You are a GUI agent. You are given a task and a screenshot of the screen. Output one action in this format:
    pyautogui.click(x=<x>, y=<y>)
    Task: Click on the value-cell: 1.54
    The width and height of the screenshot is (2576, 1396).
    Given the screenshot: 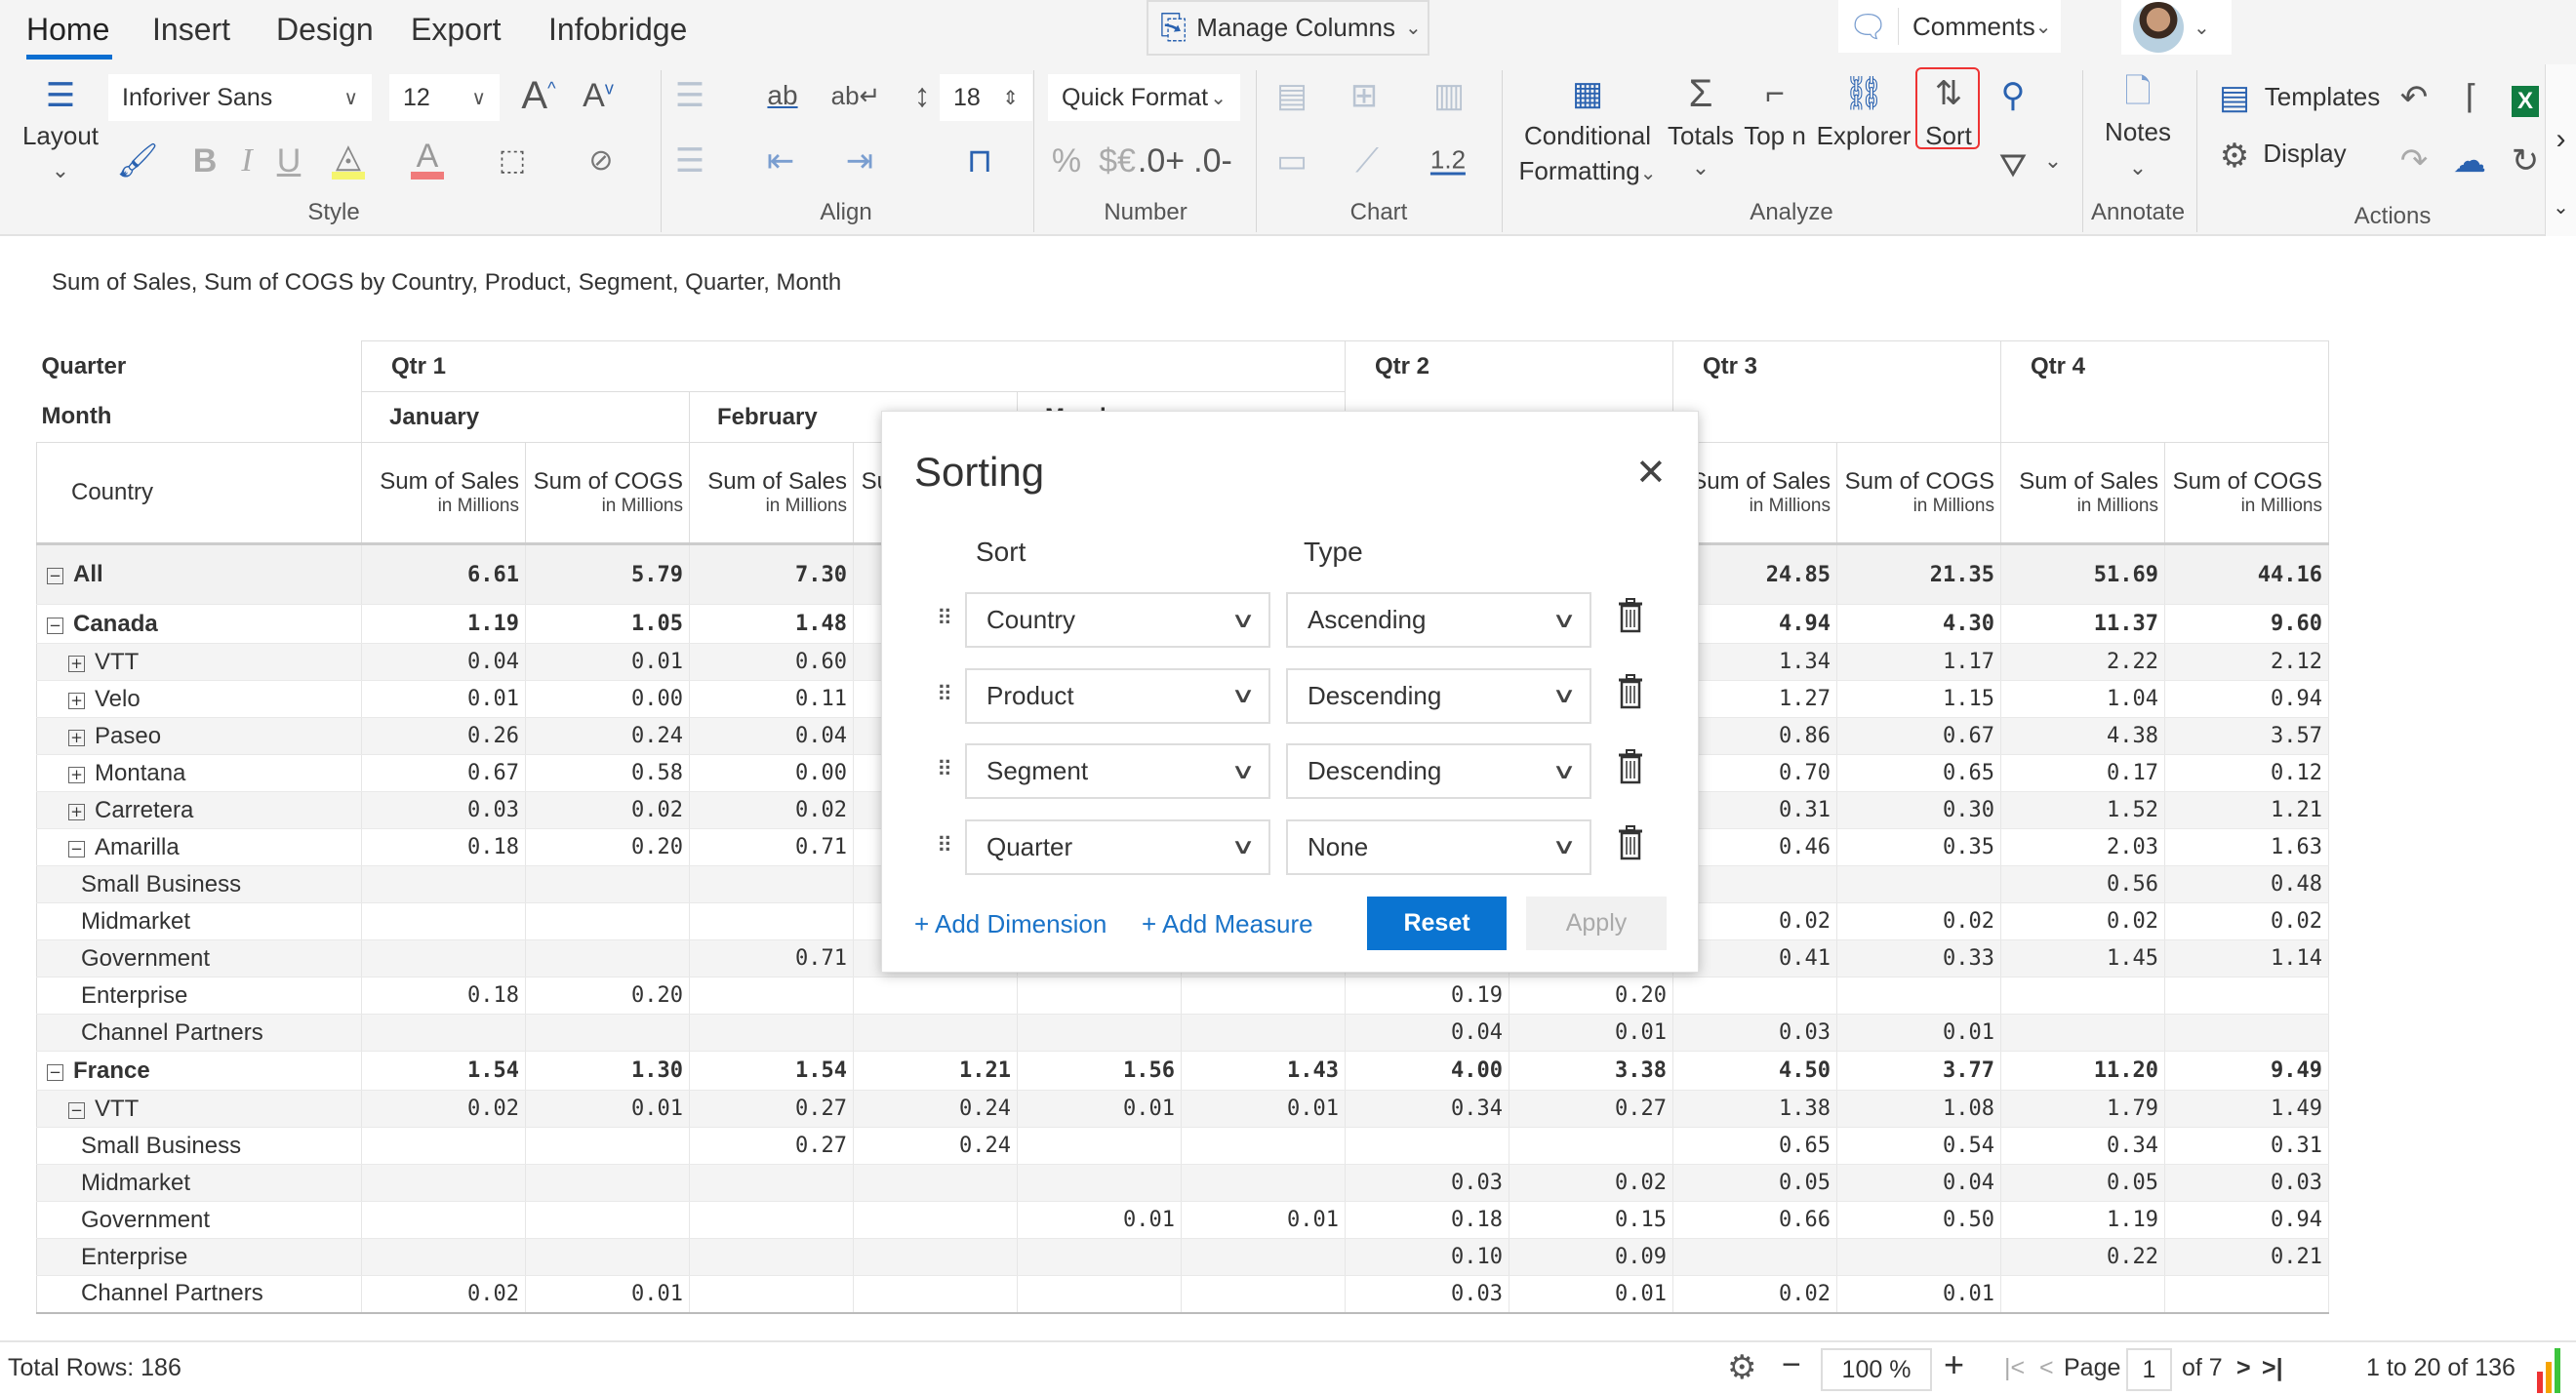 What is the action you would take?
    pyautogui.click(x=443, y=1071)
    